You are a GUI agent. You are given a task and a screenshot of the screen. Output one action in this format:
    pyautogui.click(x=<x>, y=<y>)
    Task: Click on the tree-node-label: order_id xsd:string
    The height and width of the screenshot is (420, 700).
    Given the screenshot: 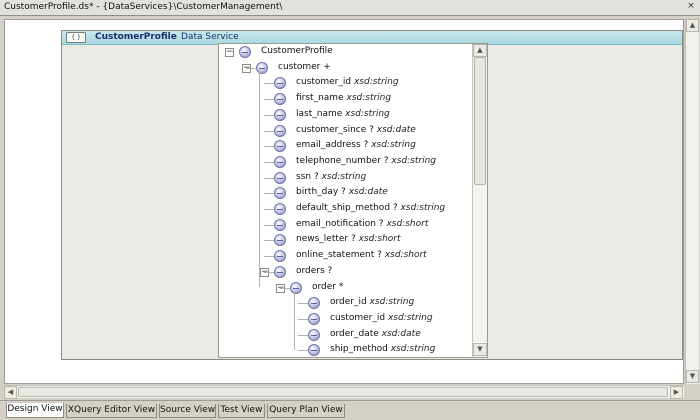 What is the action you would take?
    pyautogui.click(x=372, y=302)
    